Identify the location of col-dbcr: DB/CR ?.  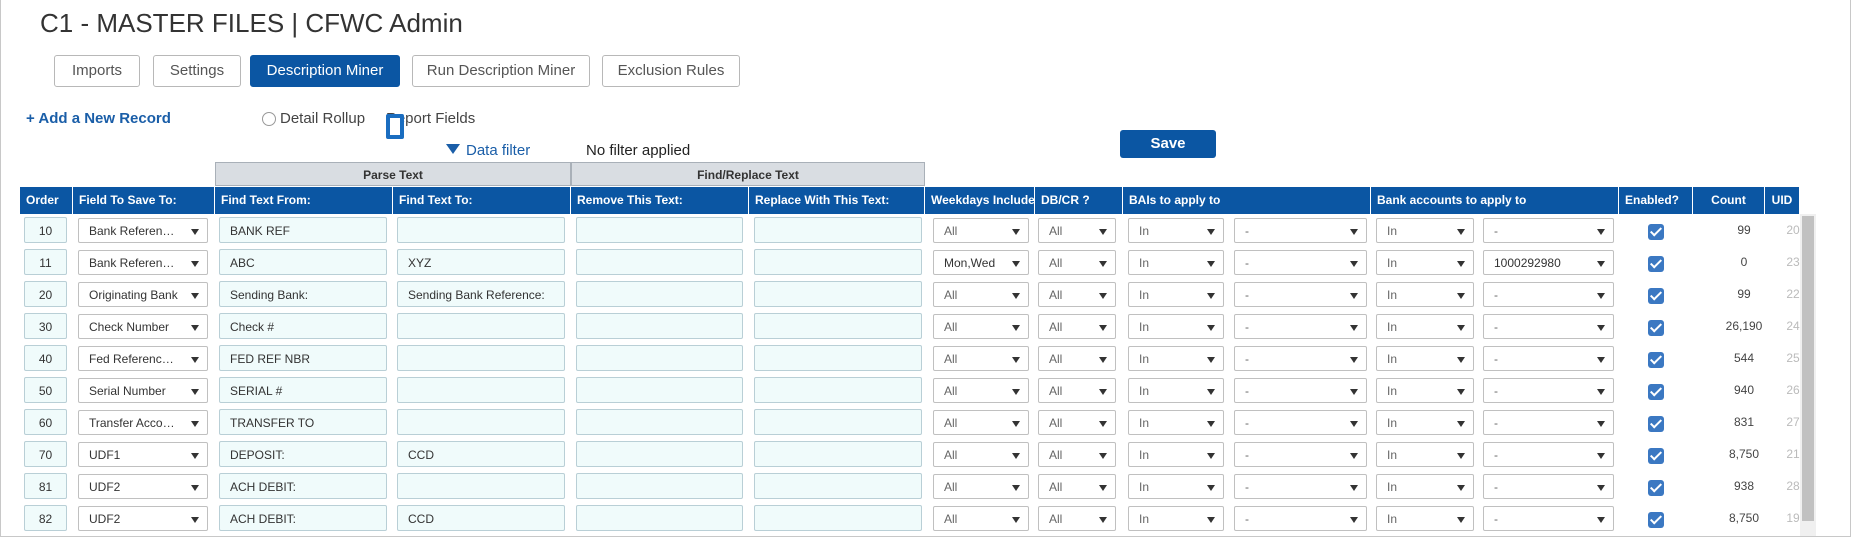
(1079, 200).